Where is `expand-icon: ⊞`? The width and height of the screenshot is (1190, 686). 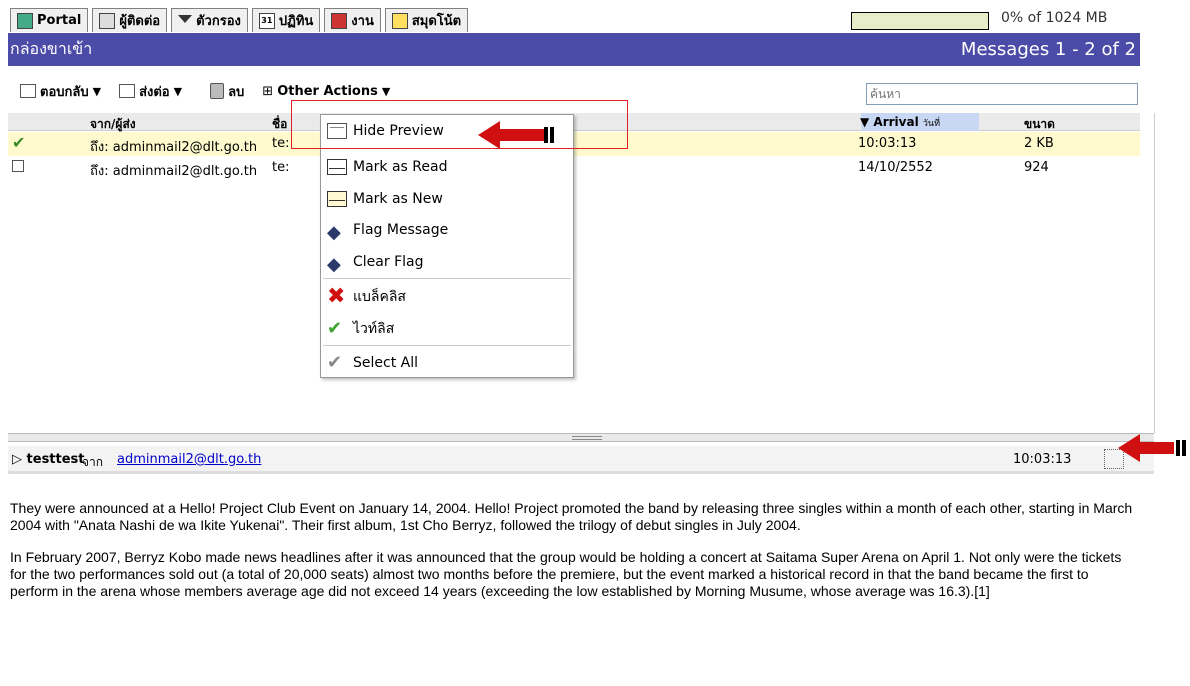 expand-icon: ⊞ is located at coordinates (268, 91).